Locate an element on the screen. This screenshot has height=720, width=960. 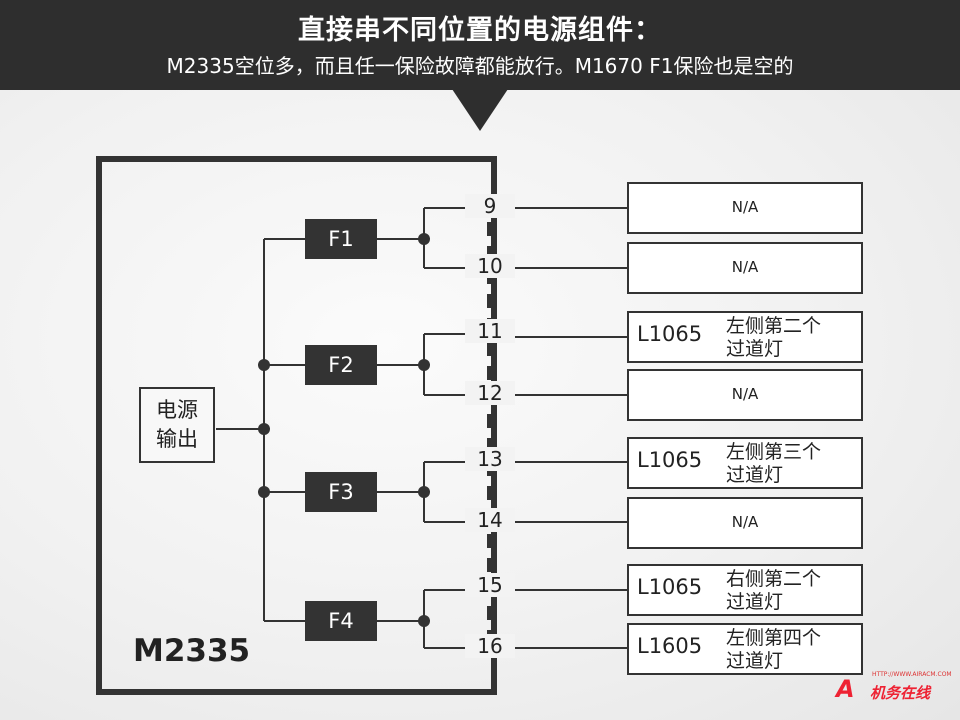
pin-12: 12 is located at coordinates (490, 393).